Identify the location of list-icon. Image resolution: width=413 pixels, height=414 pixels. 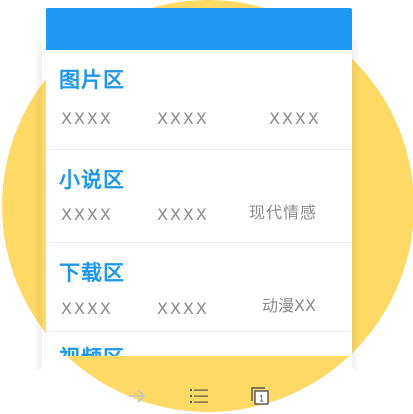
(199, 396).